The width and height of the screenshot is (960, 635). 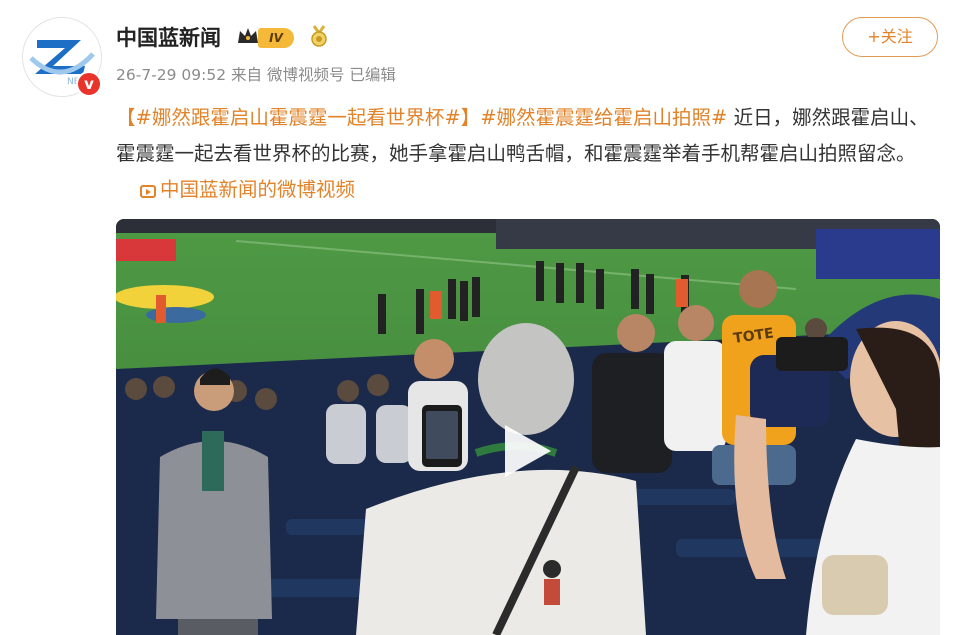 I want to click on hashtag-topic-2: #娜然霍震霆给霍启山拍照#, so click(x=603, y=117).